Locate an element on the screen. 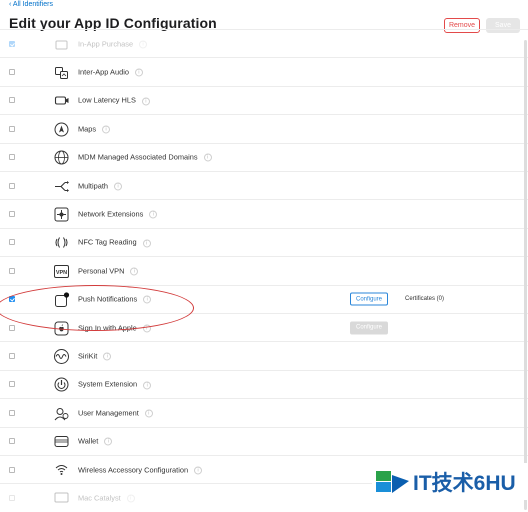  wallet-icon is located at coordinates (61, 441).